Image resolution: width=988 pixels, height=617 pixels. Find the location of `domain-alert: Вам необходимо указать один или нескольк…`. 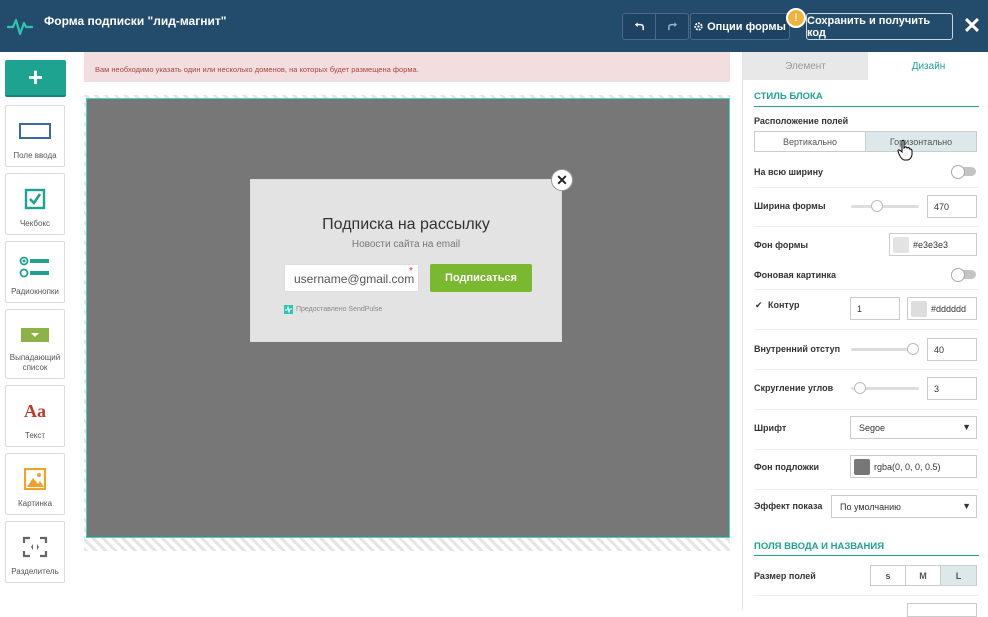

domain-alert: Вам необходимо указать один или нескольк… is located at coordinates (407, 67).